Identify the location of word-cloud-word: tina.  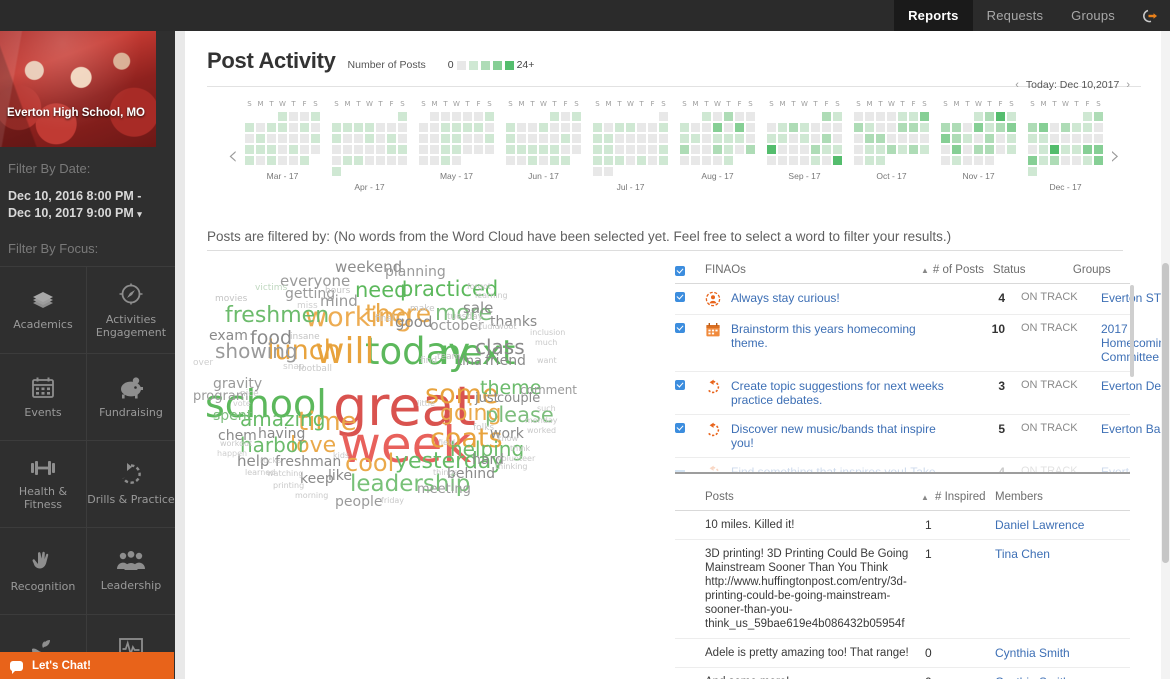
(469, 361).